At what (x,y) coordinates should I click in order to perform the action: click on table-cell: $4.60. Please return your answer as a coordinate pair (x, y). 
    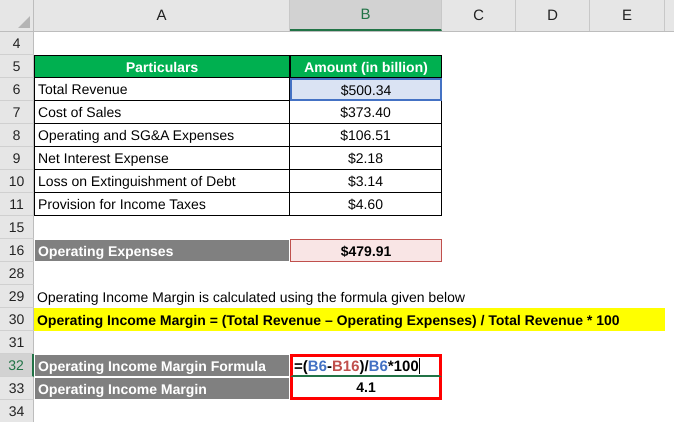
    Looking at the image, I should click on (366, 204).